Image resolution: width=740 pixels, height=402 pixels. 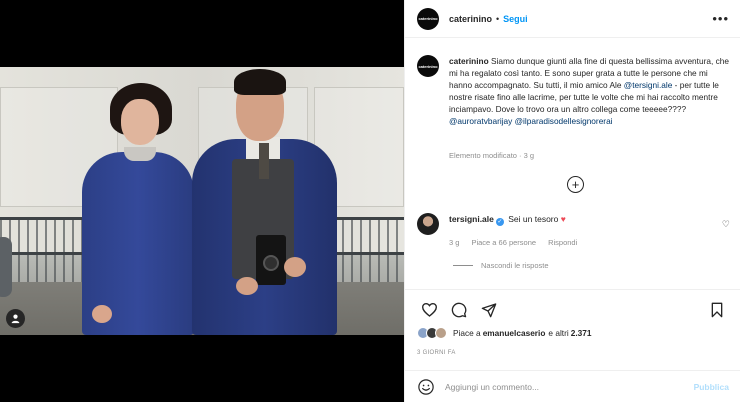 I want to click on caption-username: caterinino, so click(x=469, y=61).